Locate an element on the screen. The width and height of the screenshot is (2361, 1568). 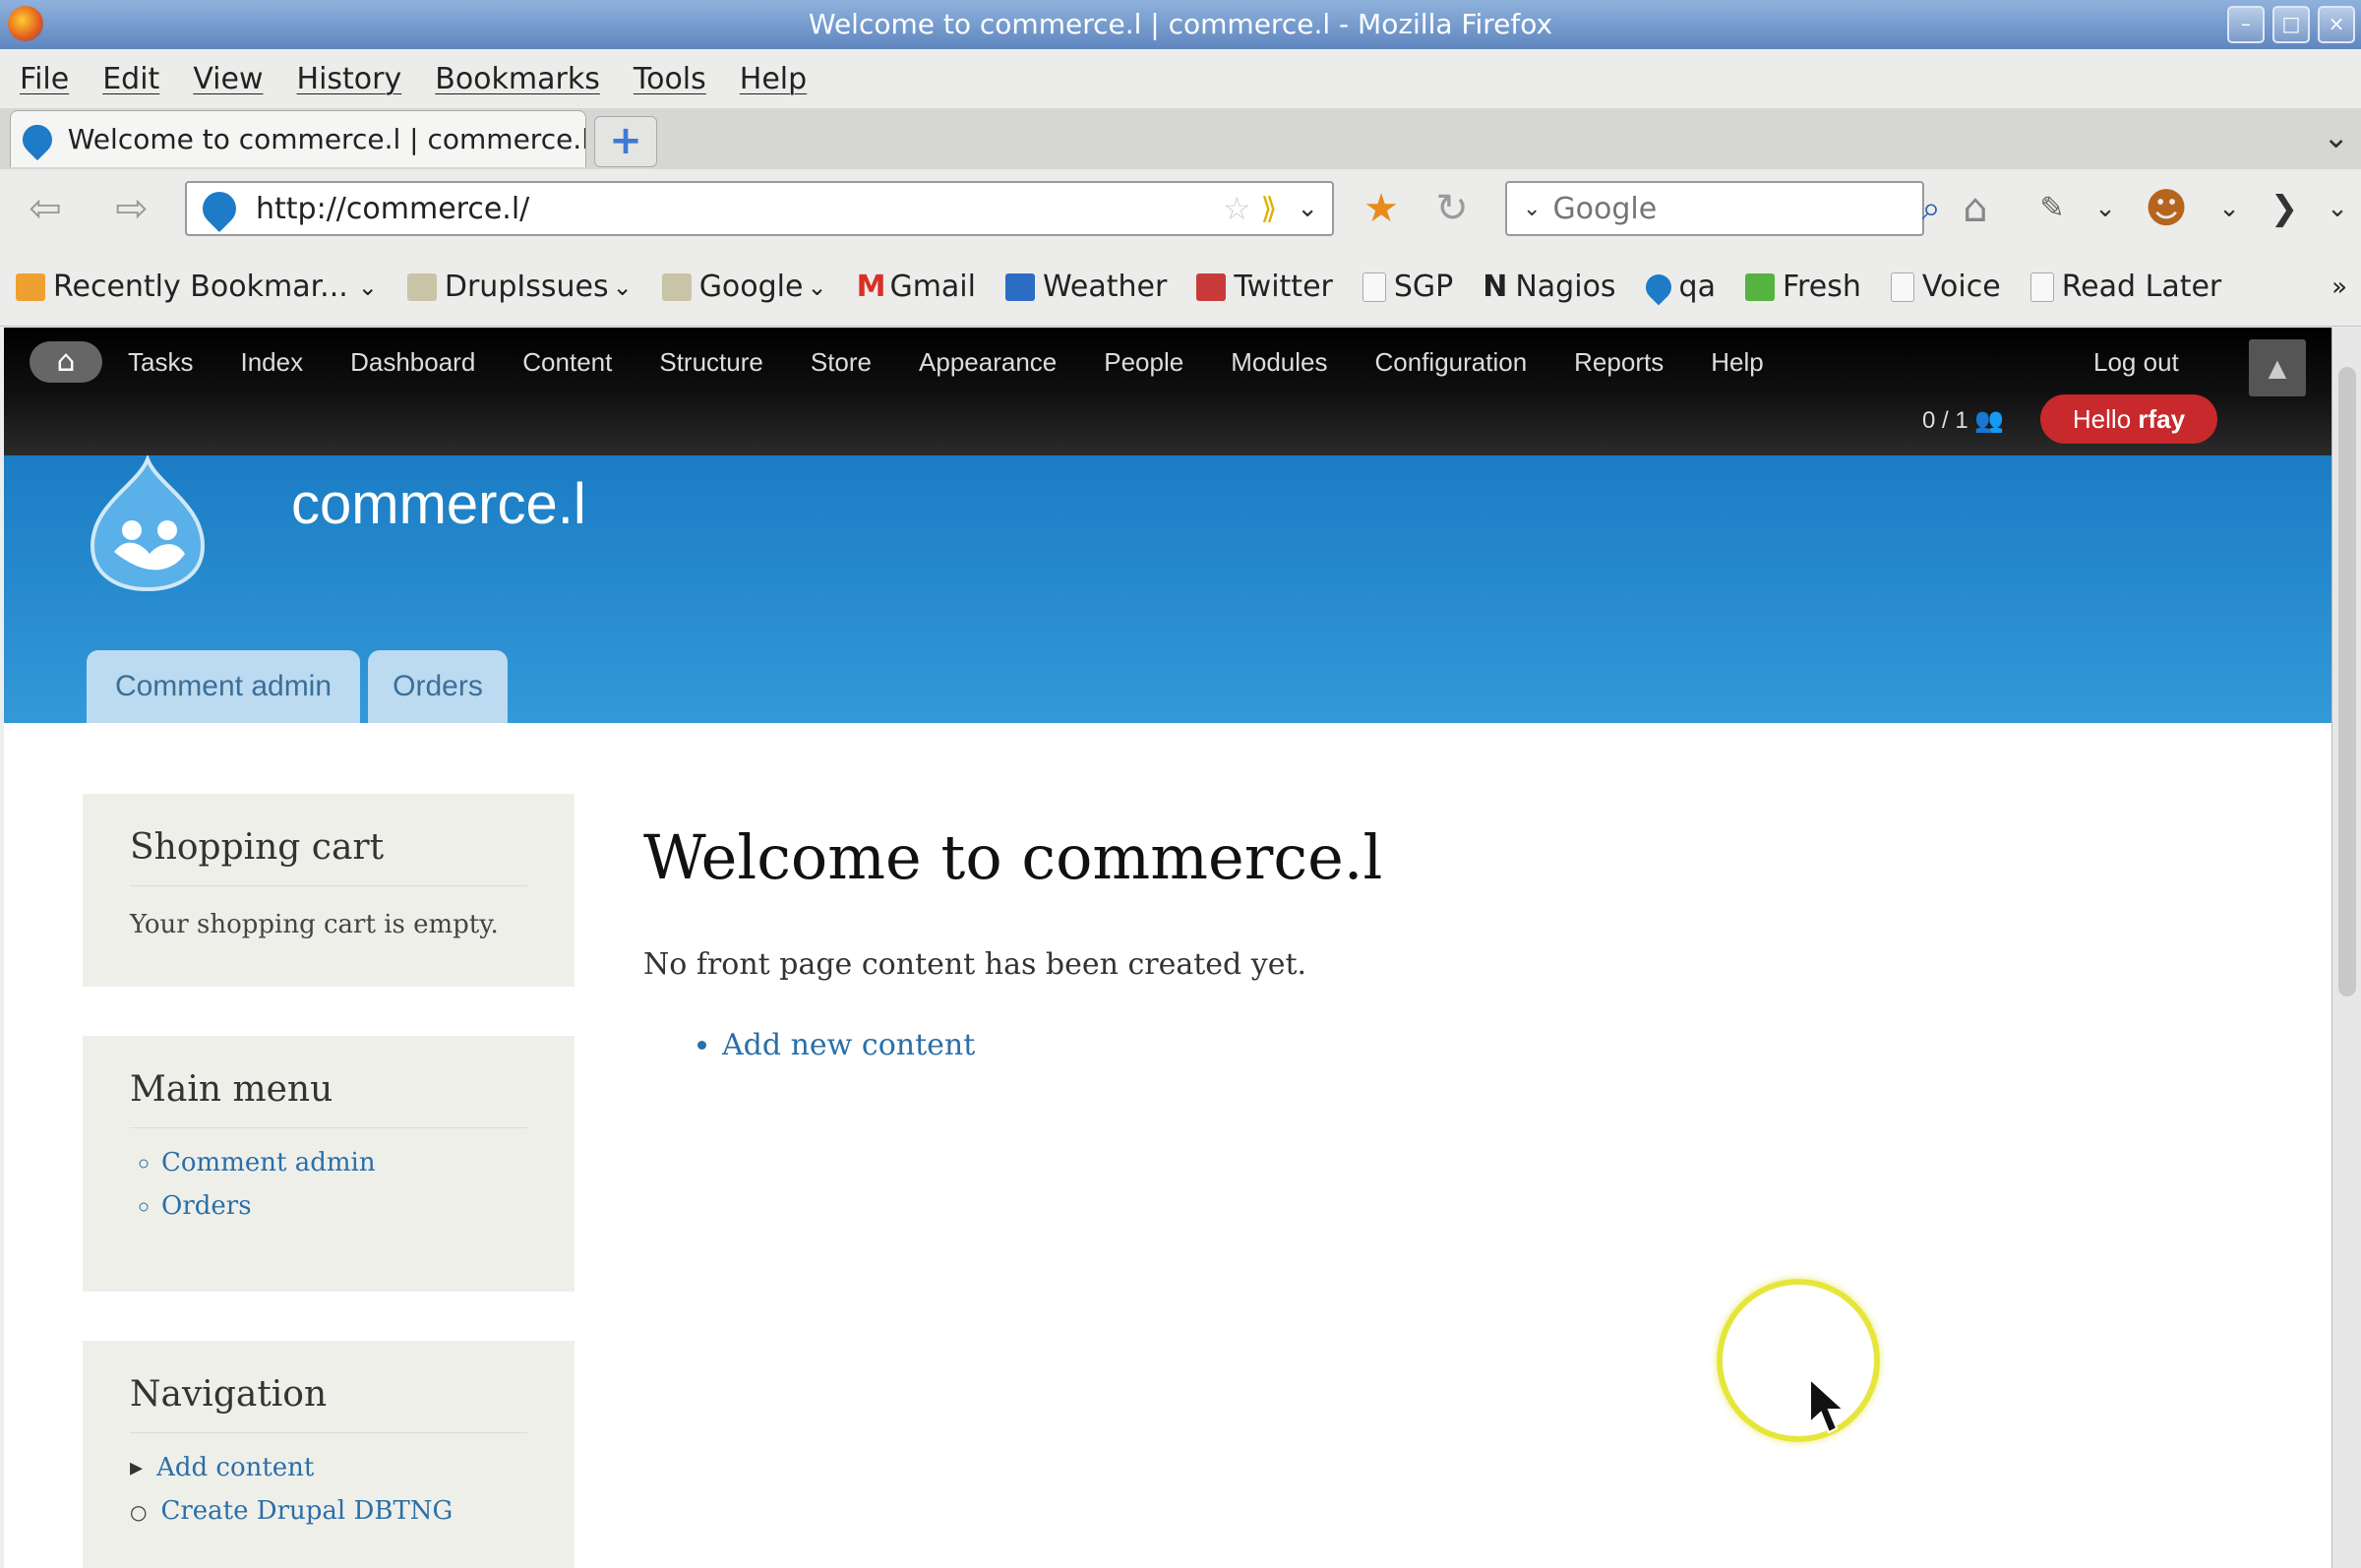
bookmark-label: Google is located at coordinates (751, 287).